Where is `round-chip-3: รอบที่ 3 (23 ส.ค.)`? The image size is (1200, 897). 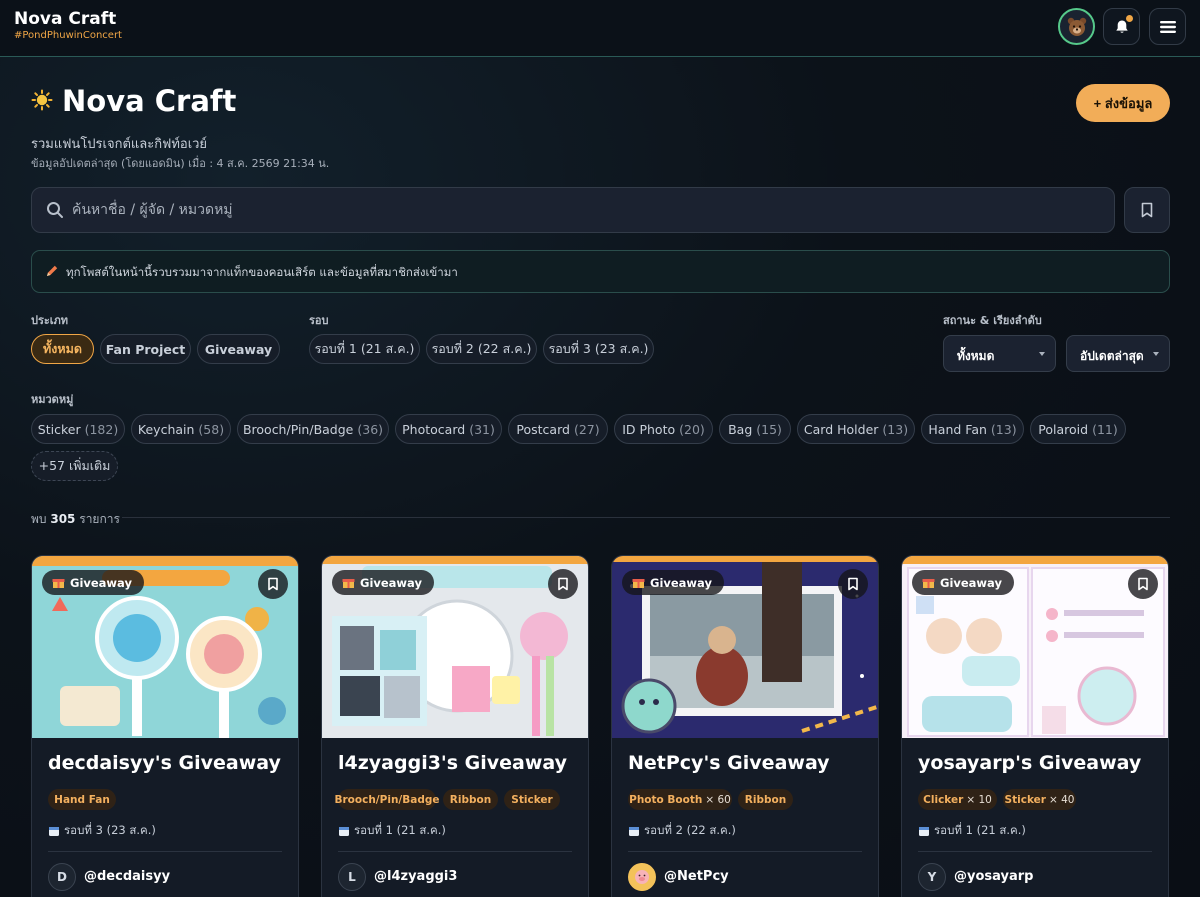 round-chip-3: รอบที่ 3 (23 ส.ค.) is located at coordinates (598, 349).